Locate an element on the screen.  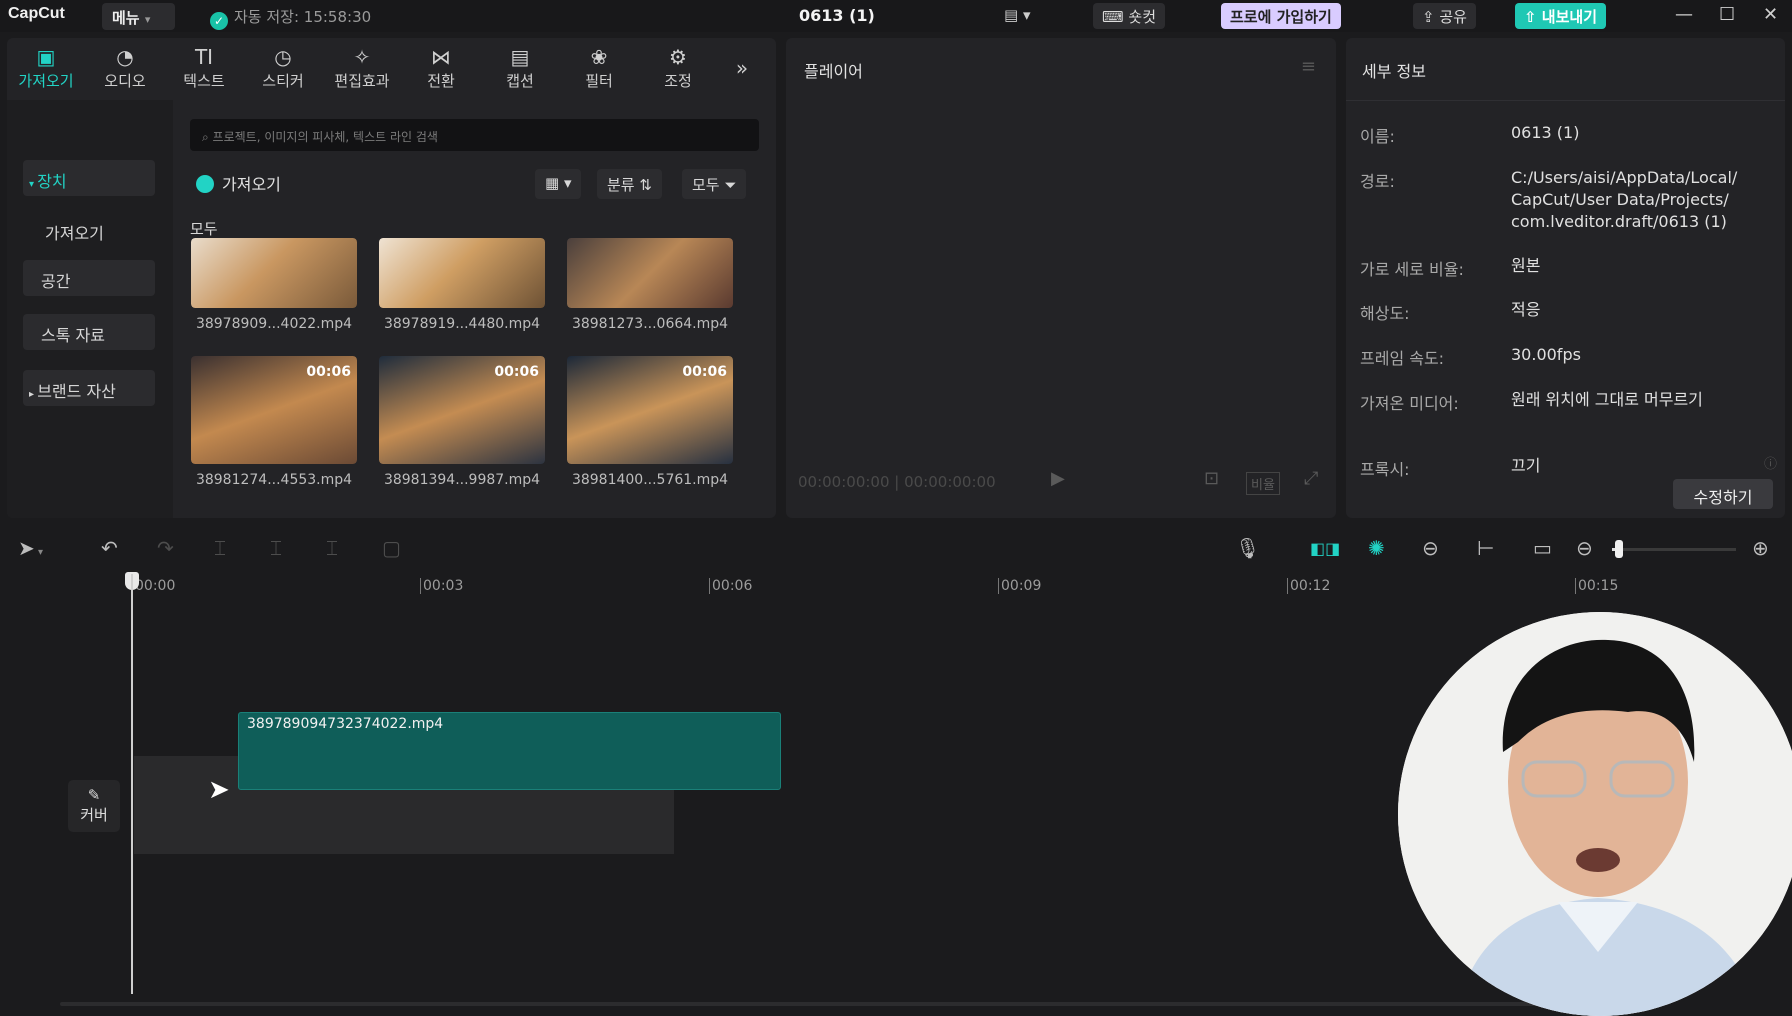
tab-import: ▣ 가져오기 is located at coordinates (46, 67).